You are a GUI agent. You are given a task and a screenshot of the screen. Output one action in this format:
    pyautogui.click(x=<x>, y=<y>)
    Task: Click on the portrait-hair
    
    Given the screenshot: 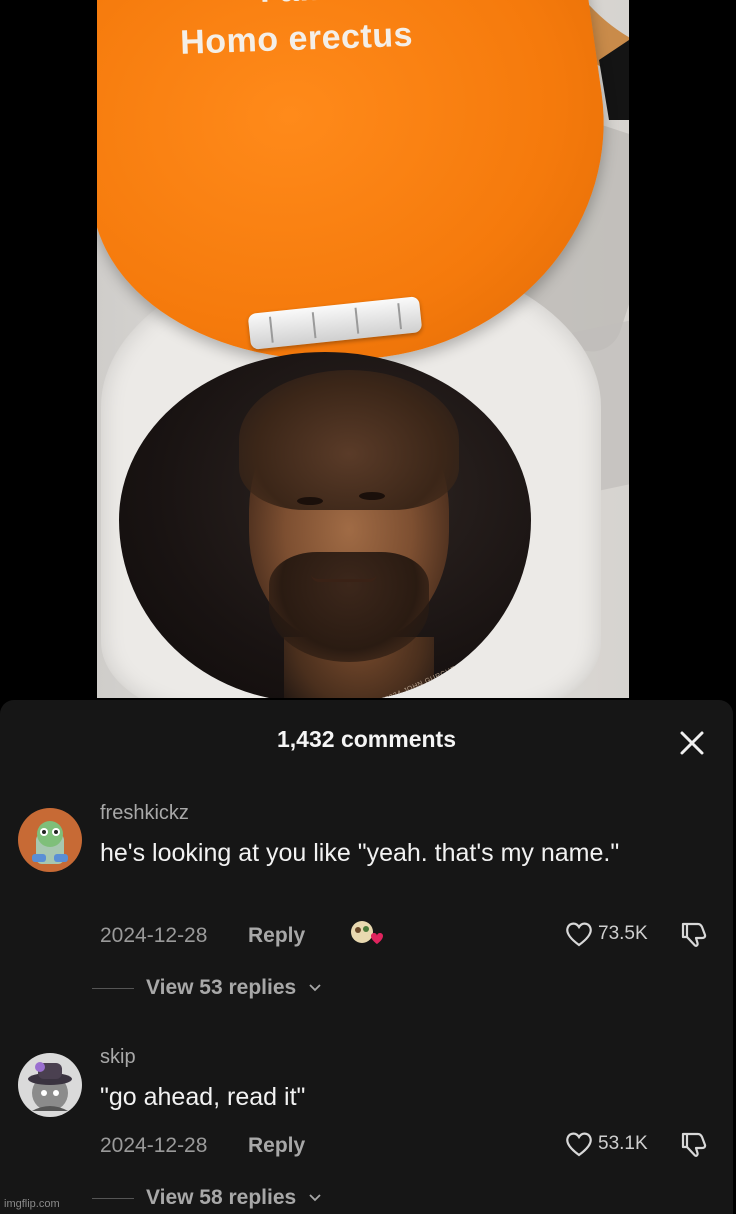 What is the action you would take?
    pyautogui.click(x=349, y=440)
    